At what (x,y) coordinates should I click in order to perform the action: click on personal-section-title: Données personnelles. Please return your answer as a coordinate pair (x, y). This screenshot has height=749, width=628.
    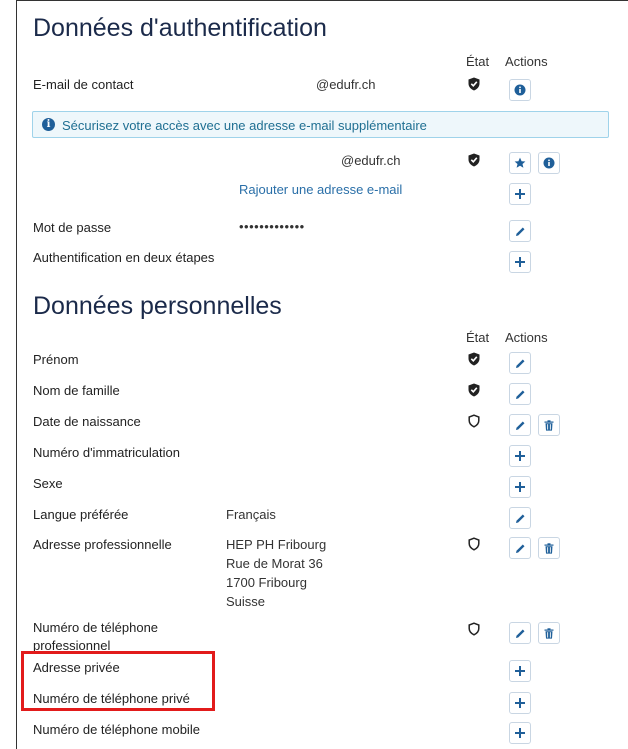
    Looking at the image, I should click on (157, 306).